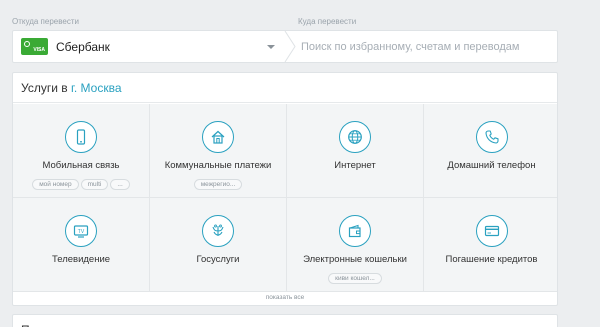 The width and height of the screenshot is (600, 327). I want to click on section-title: П, so click(25, 325).